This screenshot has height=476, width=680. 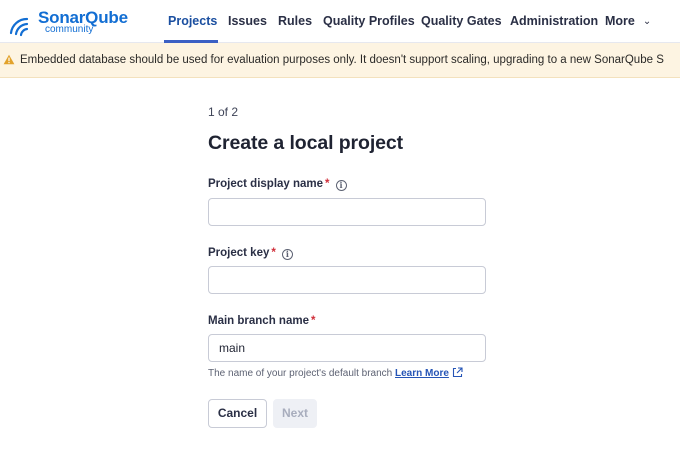 What do you see at coordinates (9, 59) in the screenshot?
I see `warning-icon` at bounding box center [9, 59].